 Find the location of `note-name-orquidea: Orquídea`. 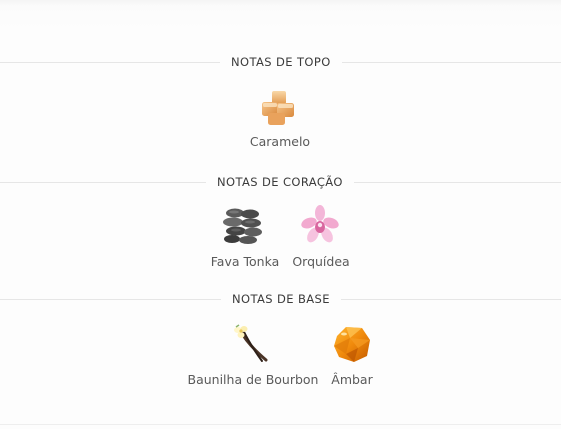

note-name-orquidea: Orquídea is located at coordinates (321, 261).